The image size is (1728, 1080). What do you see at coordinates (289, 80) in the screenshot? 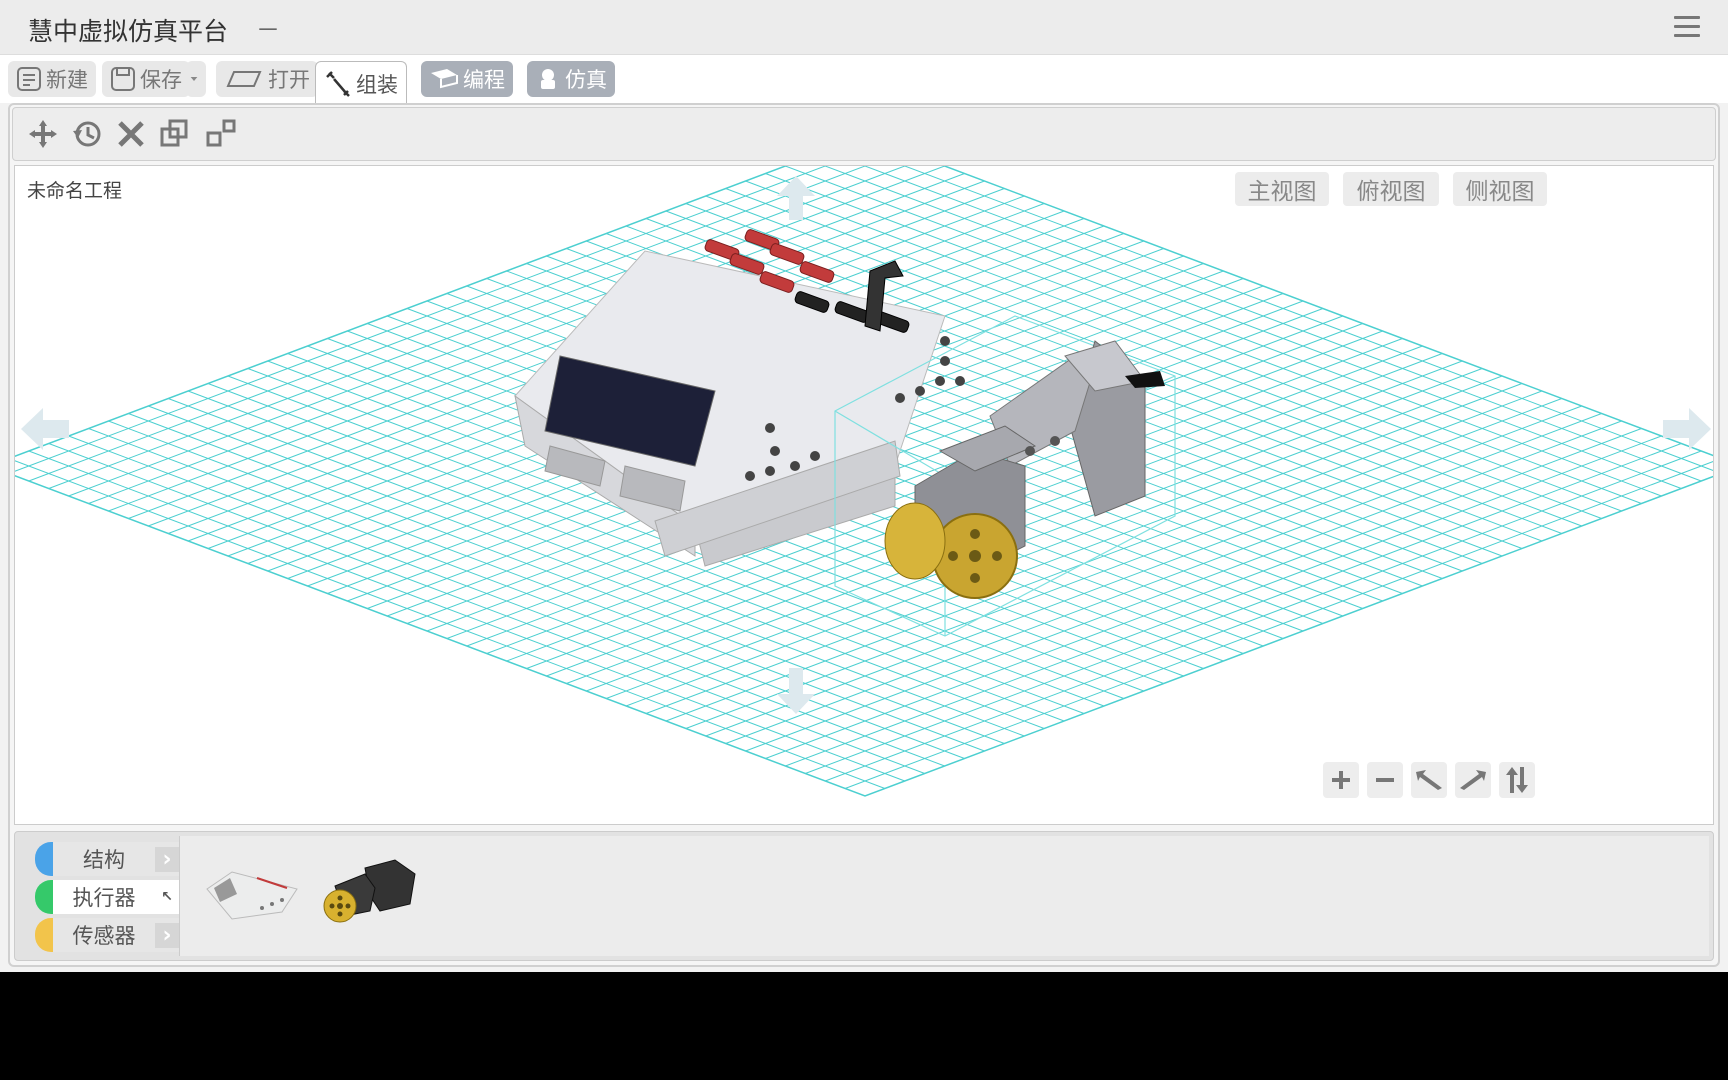
I see `open-label: 打开` at bounding box center [289, 80].